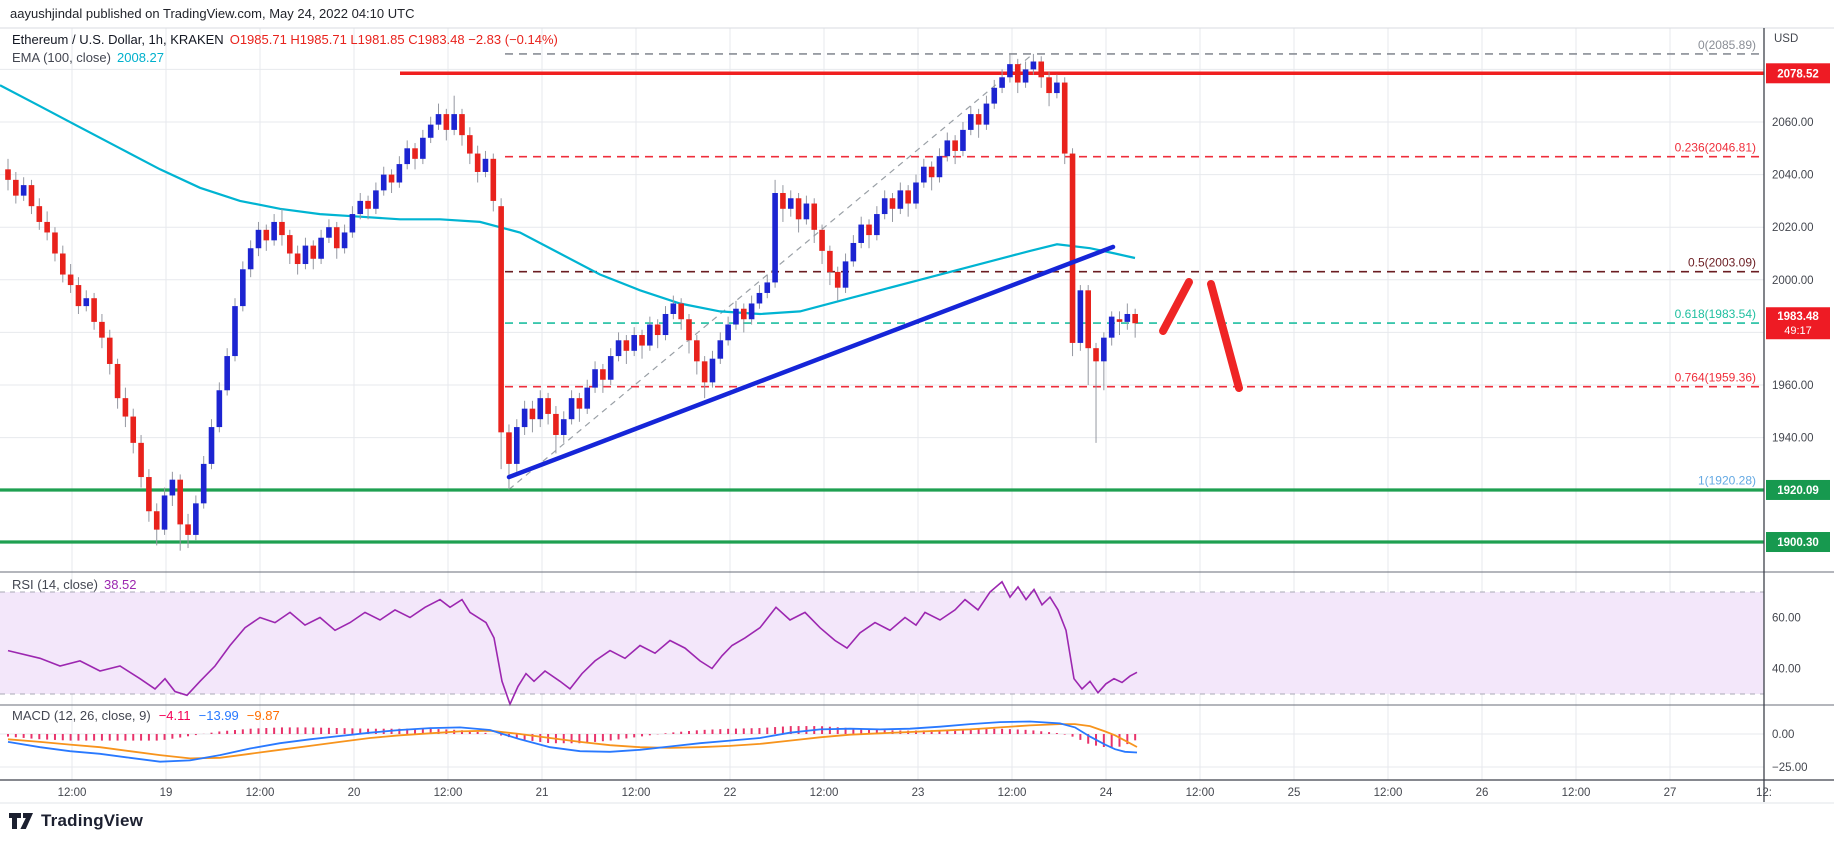 The height and width of the screenshot is (845, 1834). I want to click on svg-text: −25.00, so click(1790, 768).